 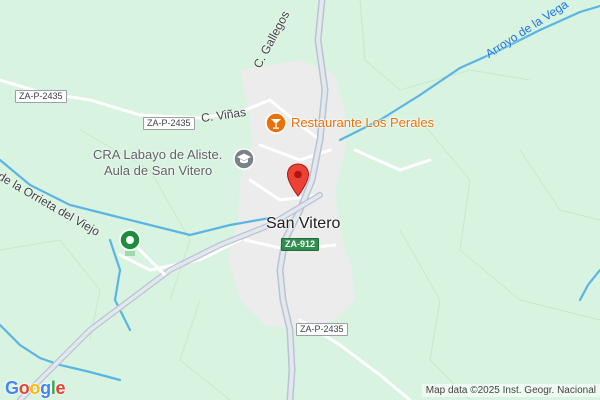 What do you see at coordinates (322, 329) in the screenshot?
I see `road-shield-za-p-2435-south: ZA-P-2435` at bounding box center [322, 329].